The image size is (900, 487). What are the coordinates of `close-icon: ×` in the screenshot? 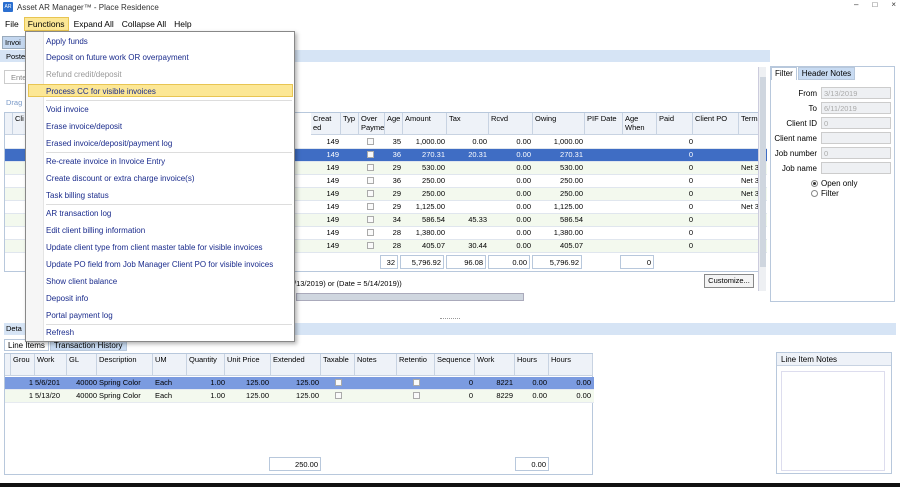 It's located at (893, 4).